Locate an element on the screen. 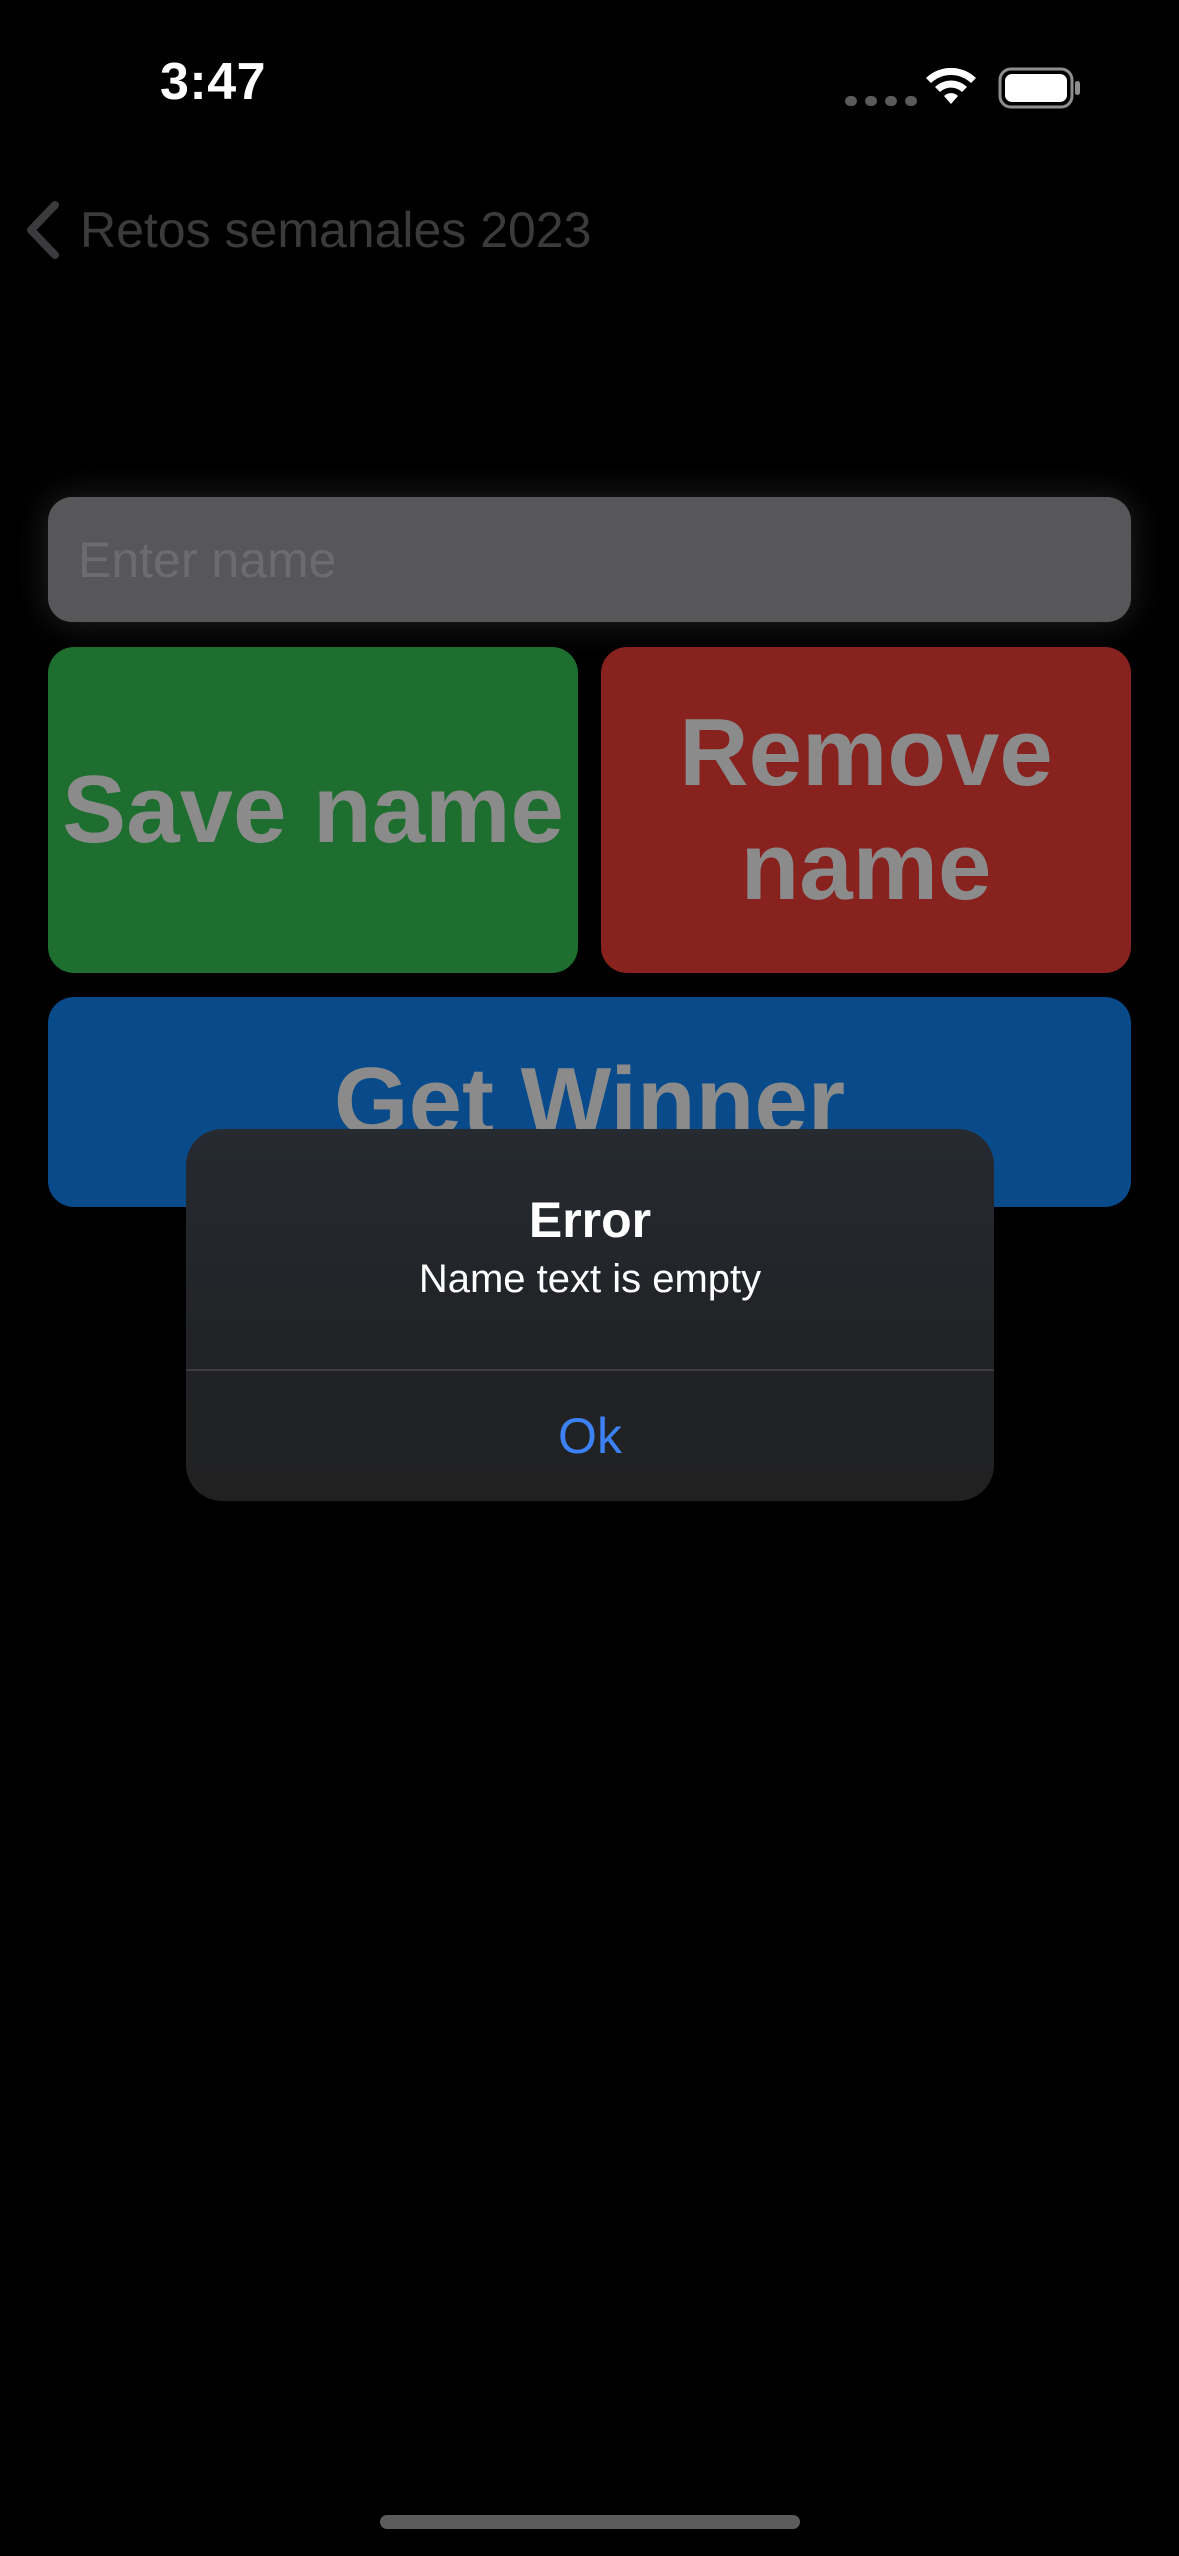  cellular-signal-icon is located at coordinates (881, 101).